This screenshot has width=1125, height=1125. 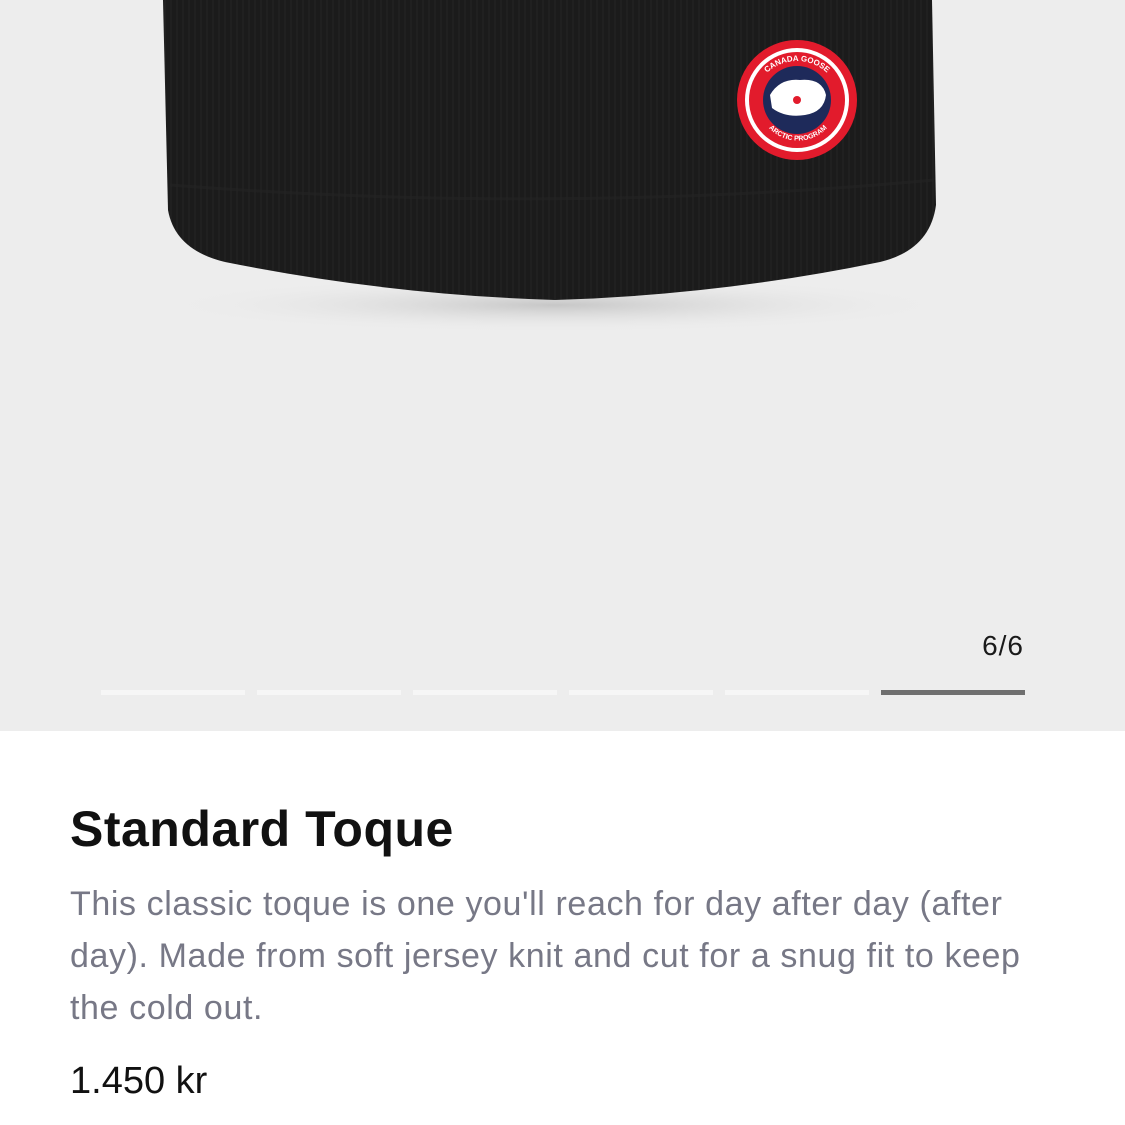 What do you see at coordinates (262, 829) in the screenshot?
I see `product-title: Standard Toque` at bounding box center [262, 829].